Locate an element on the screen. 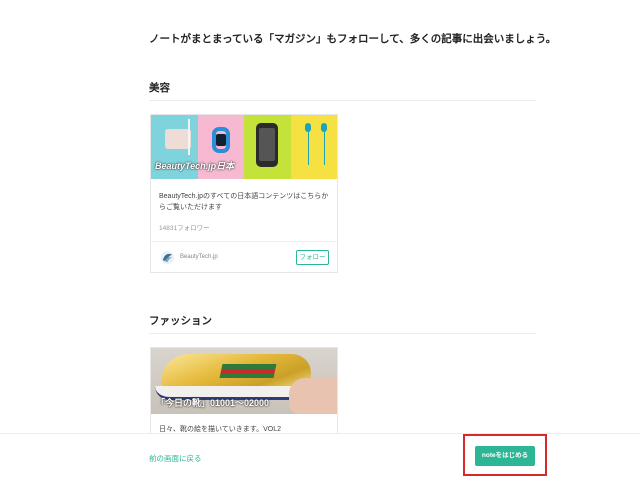  author-logo-icon is located at coordinates (167, 257).